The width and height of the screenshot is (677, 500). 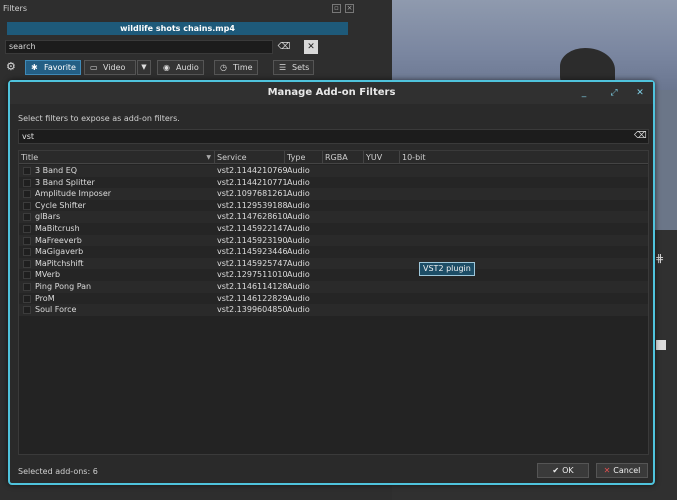 I want to click on close-panel-icon: ×, so click(x=349, y=8).